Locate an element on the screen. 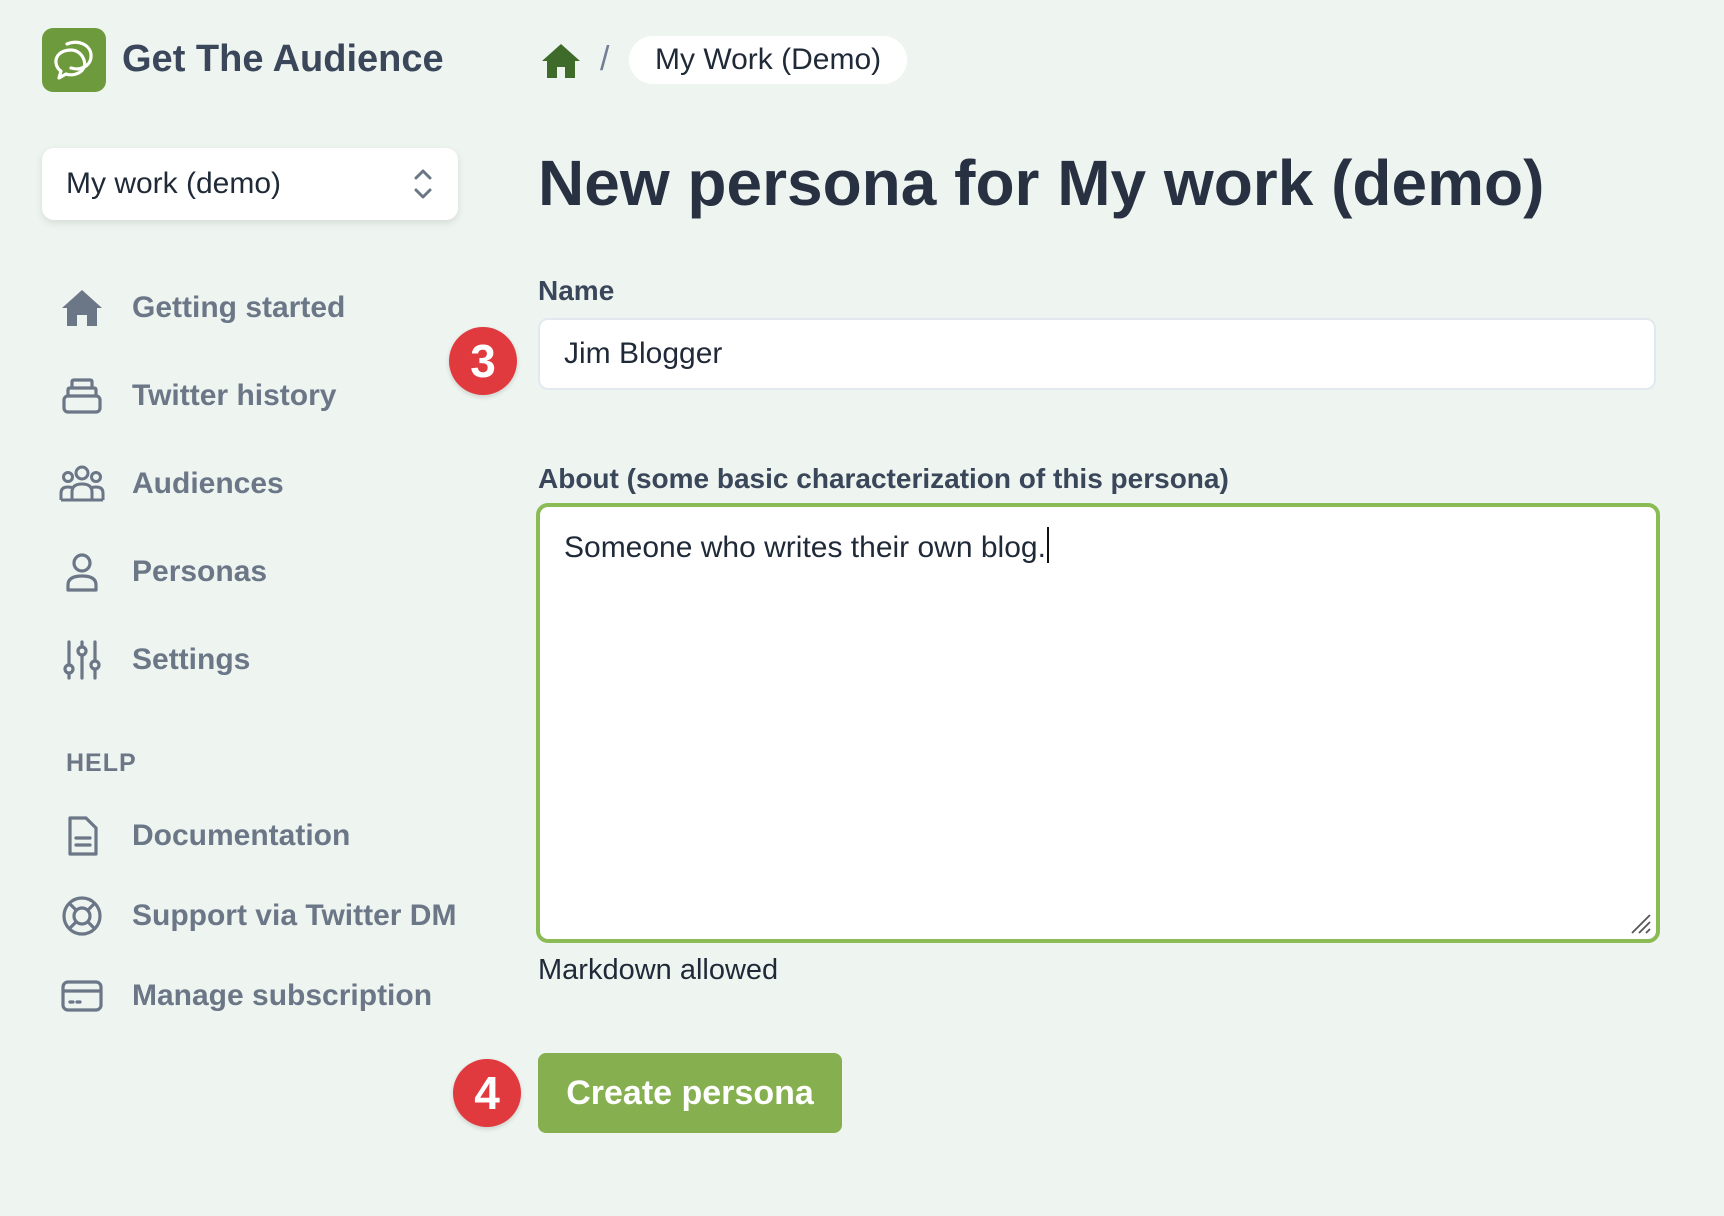 This screenshot has width=1724, height=1216. step-4-badge: 4 is located at coordinates (487, 1093).